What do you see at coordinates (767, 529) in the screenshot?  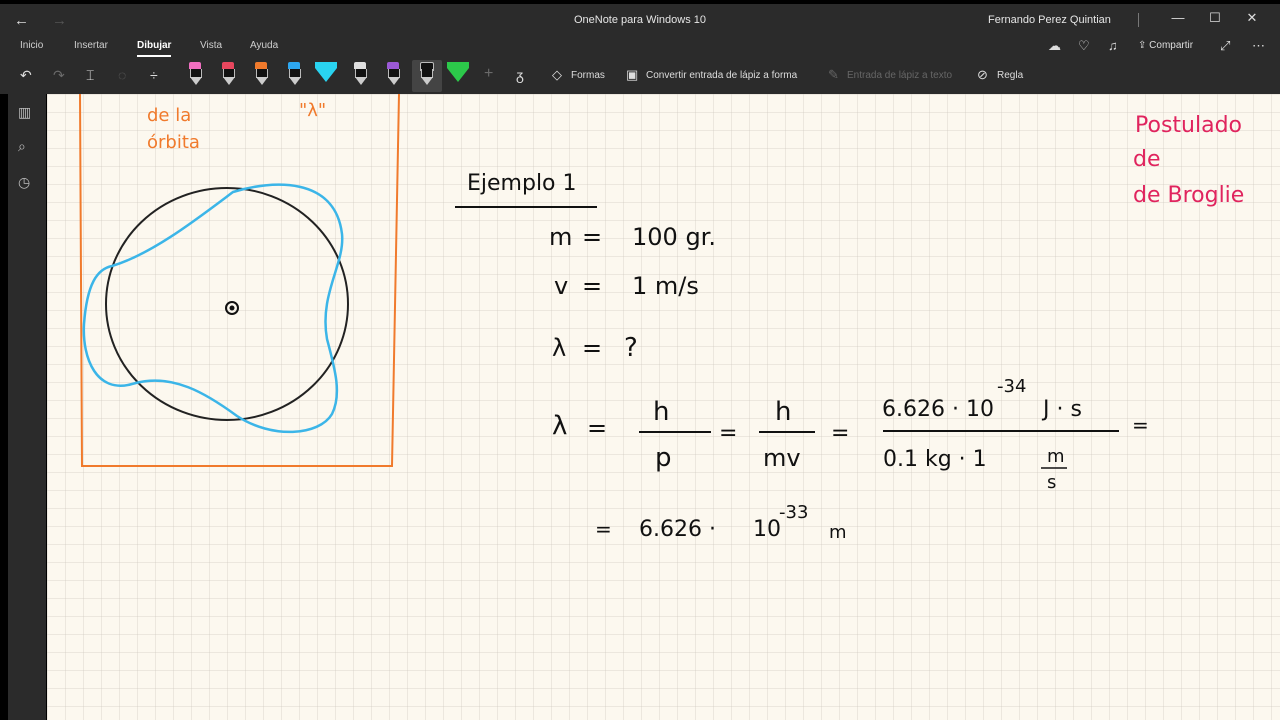 I see `result-base: 10` at bounding box center [767, 529].